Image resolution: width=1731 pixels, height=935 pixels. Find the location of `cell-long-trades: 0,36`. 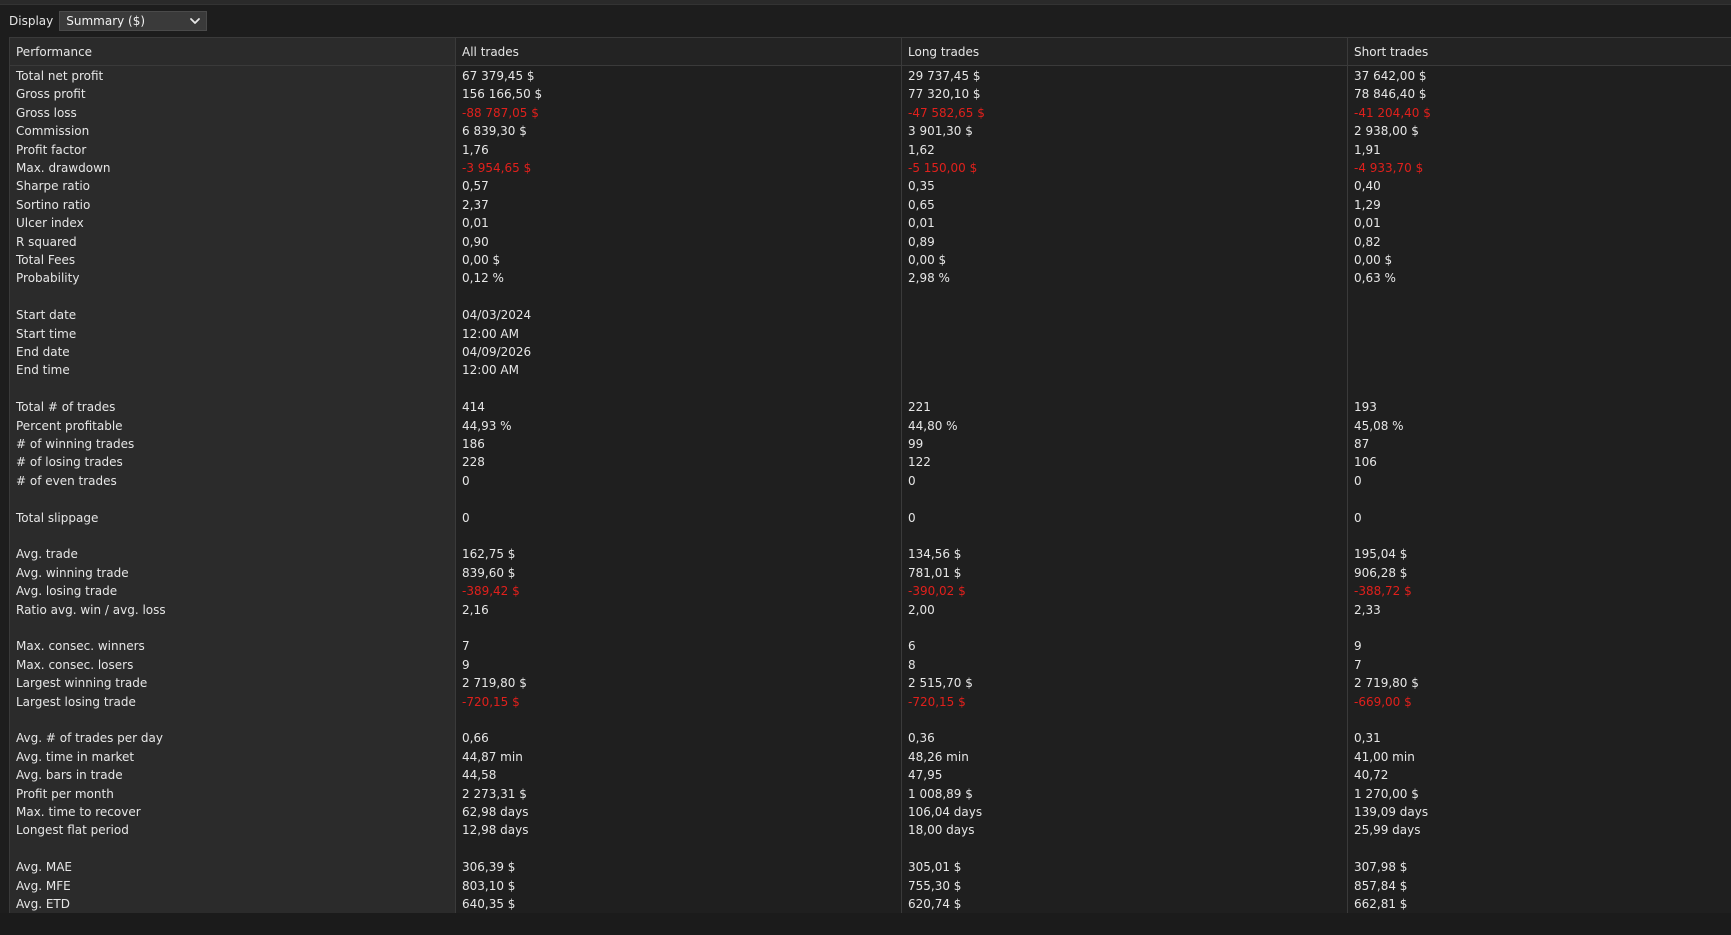

cell-long-trades: 0,36 is located at coordinates (921, 738).